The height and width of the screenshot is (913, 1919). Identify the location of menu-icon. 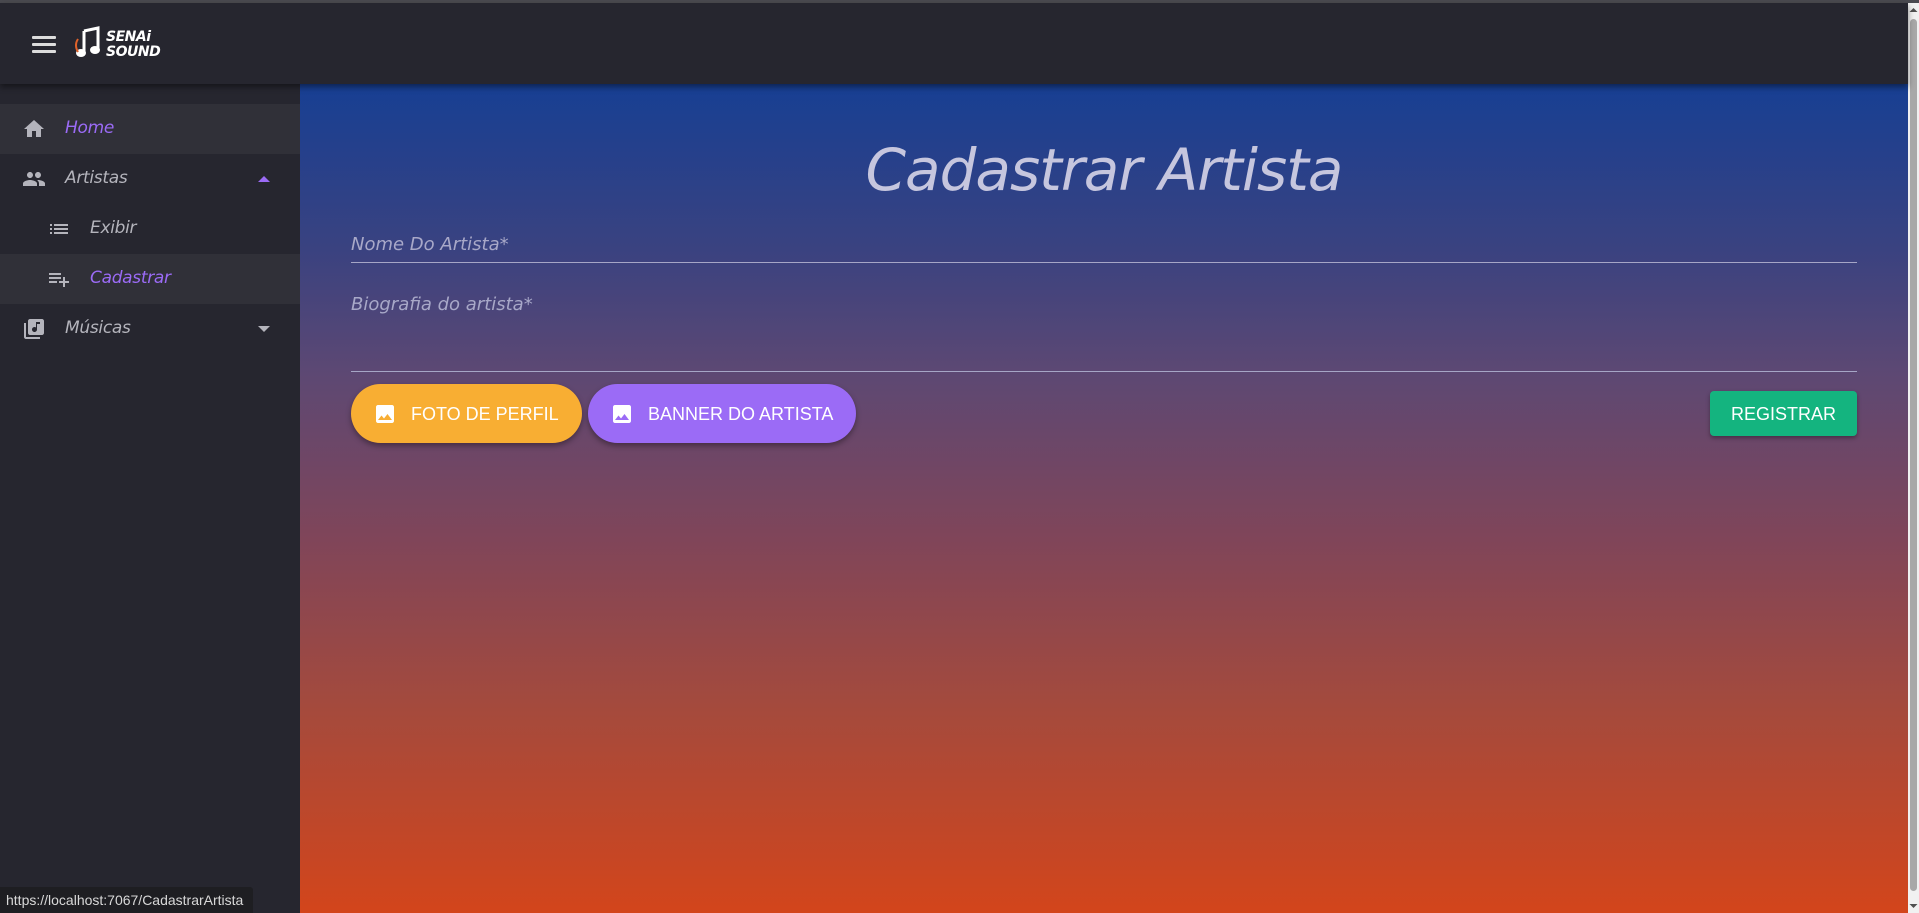
(44, 45).